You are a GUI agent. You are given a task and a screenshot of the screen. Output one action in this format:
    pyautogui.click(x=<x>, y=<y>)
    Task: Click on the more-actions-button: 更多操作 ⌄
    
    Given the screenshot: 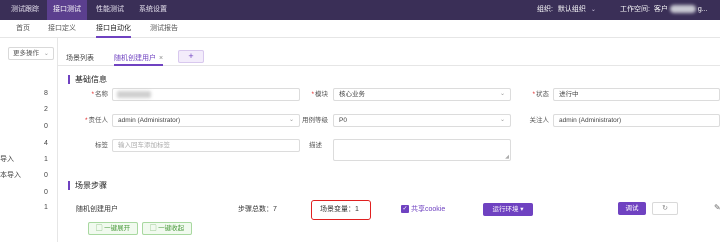 What is the action you would take?
    pyautogui.click(x=31, y=53)
    